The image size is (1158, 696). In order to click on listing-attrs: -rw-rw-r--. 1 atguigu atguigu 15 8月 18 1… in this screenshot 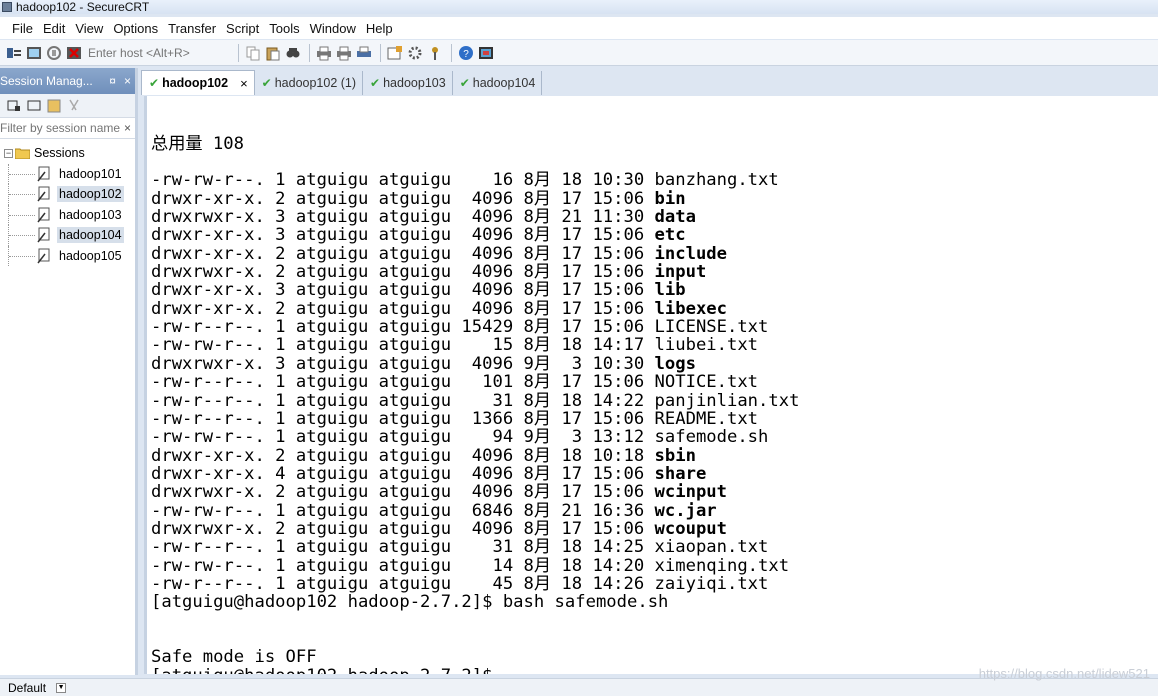, I will do `click(403, 345)`.